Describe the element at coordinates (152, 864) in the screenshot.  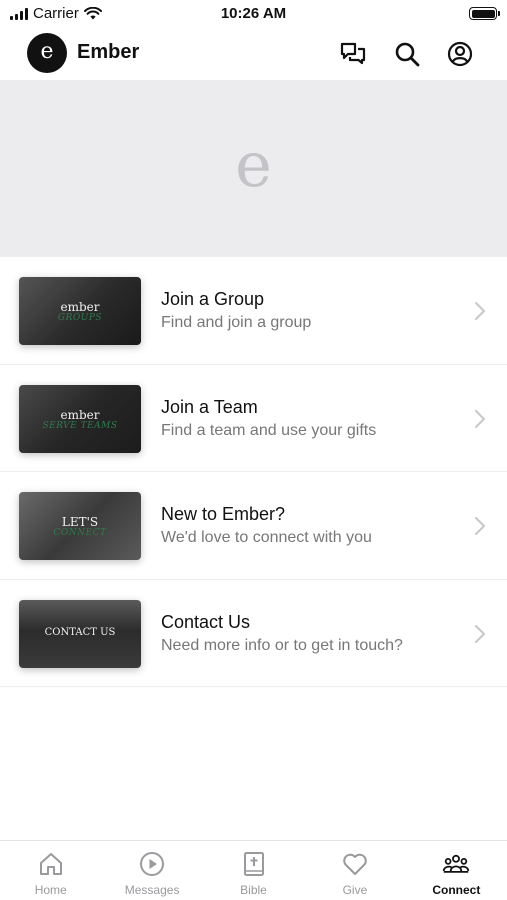
I see `play-icon` at that location.